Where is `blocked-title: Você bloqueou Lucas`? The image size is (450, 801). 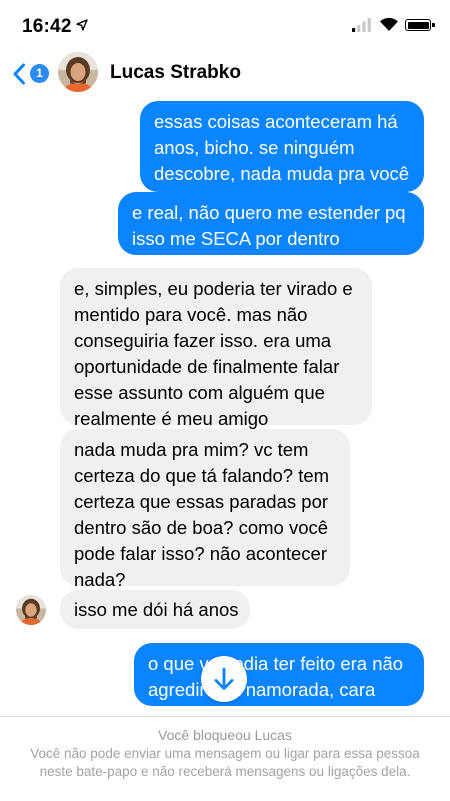 blocked-title: Você bloqueou Lucas is located at coordinates (225, 735).